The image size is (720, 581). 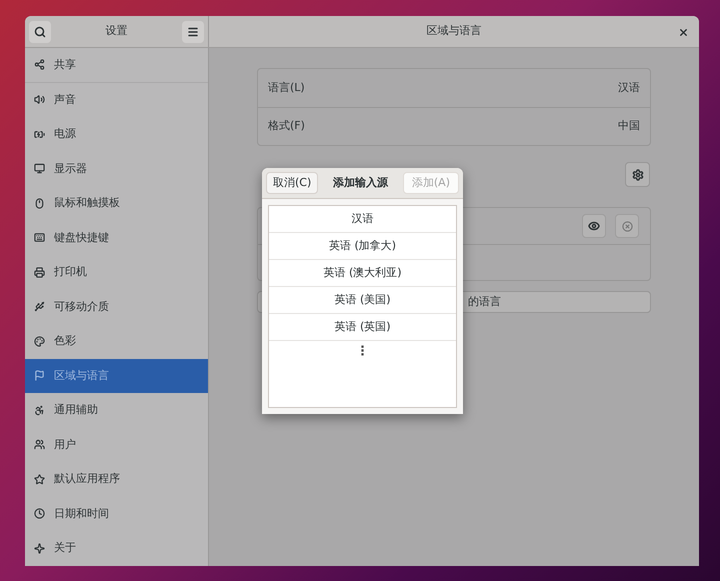 What do you see at coordinates (629, 88) in the screenshot?
I see `setting-value: 汉语` at bounding box center [629, 88].